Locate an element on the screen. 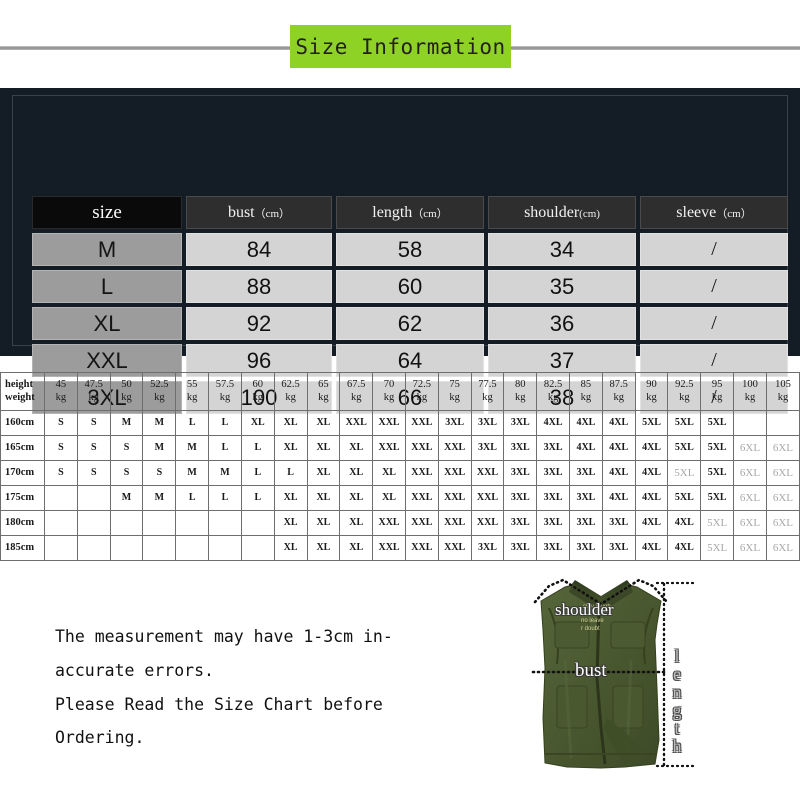 This screenshot has height=800, width=800. length-value-cell: 62 is located at coordinates (410, 323).